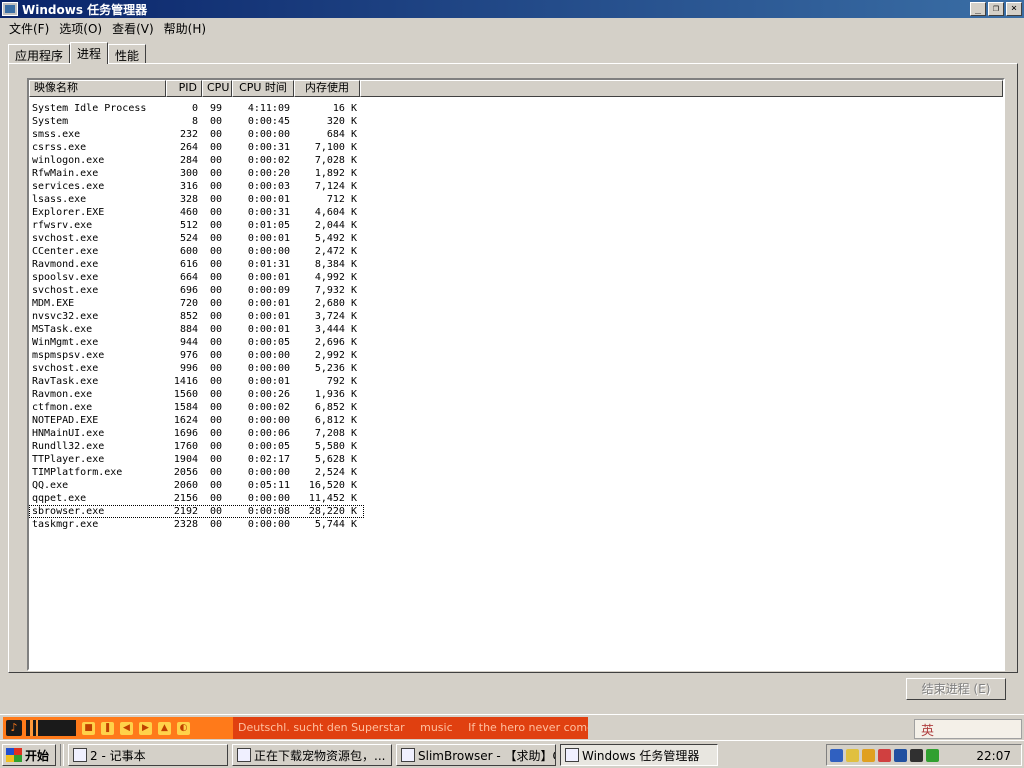 This screenshot has width=1024, height=768. What do you see at coordinates (516, 134) in the screenshot?
I see `process-row: smss.exe 232 00 0:00:00 684 K` at bounding box center [516, 134].